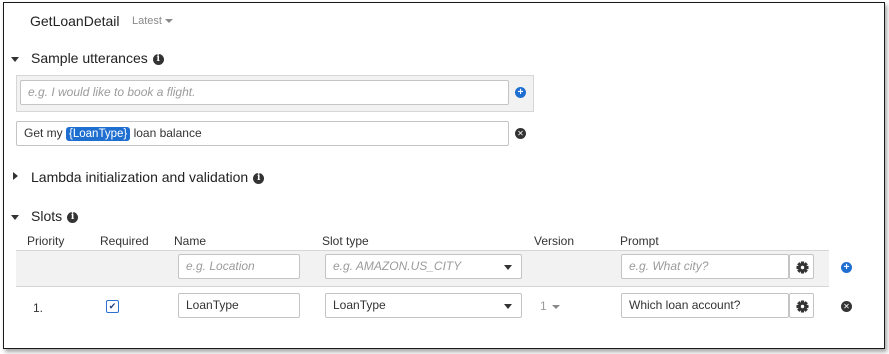 The height and width of the screenshot is (354, 889). What do you see at coordinates (112, 92) in the screenshot?
I see `utterance-input-placeholder: e.g. I would like to book a flight.` at bounding box center [112, 92].